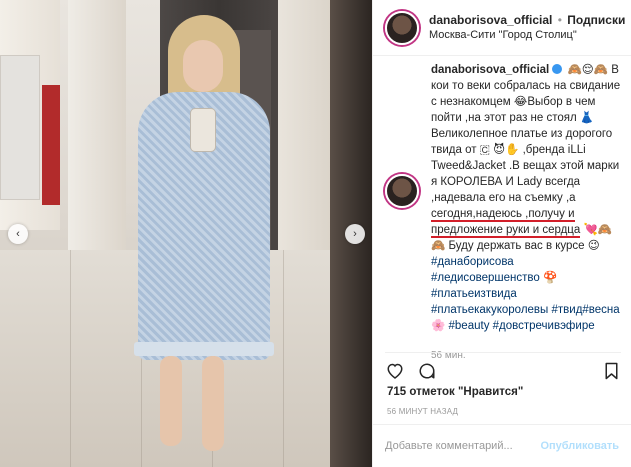  I want to click on vending-machine-red, so click(51, 145).